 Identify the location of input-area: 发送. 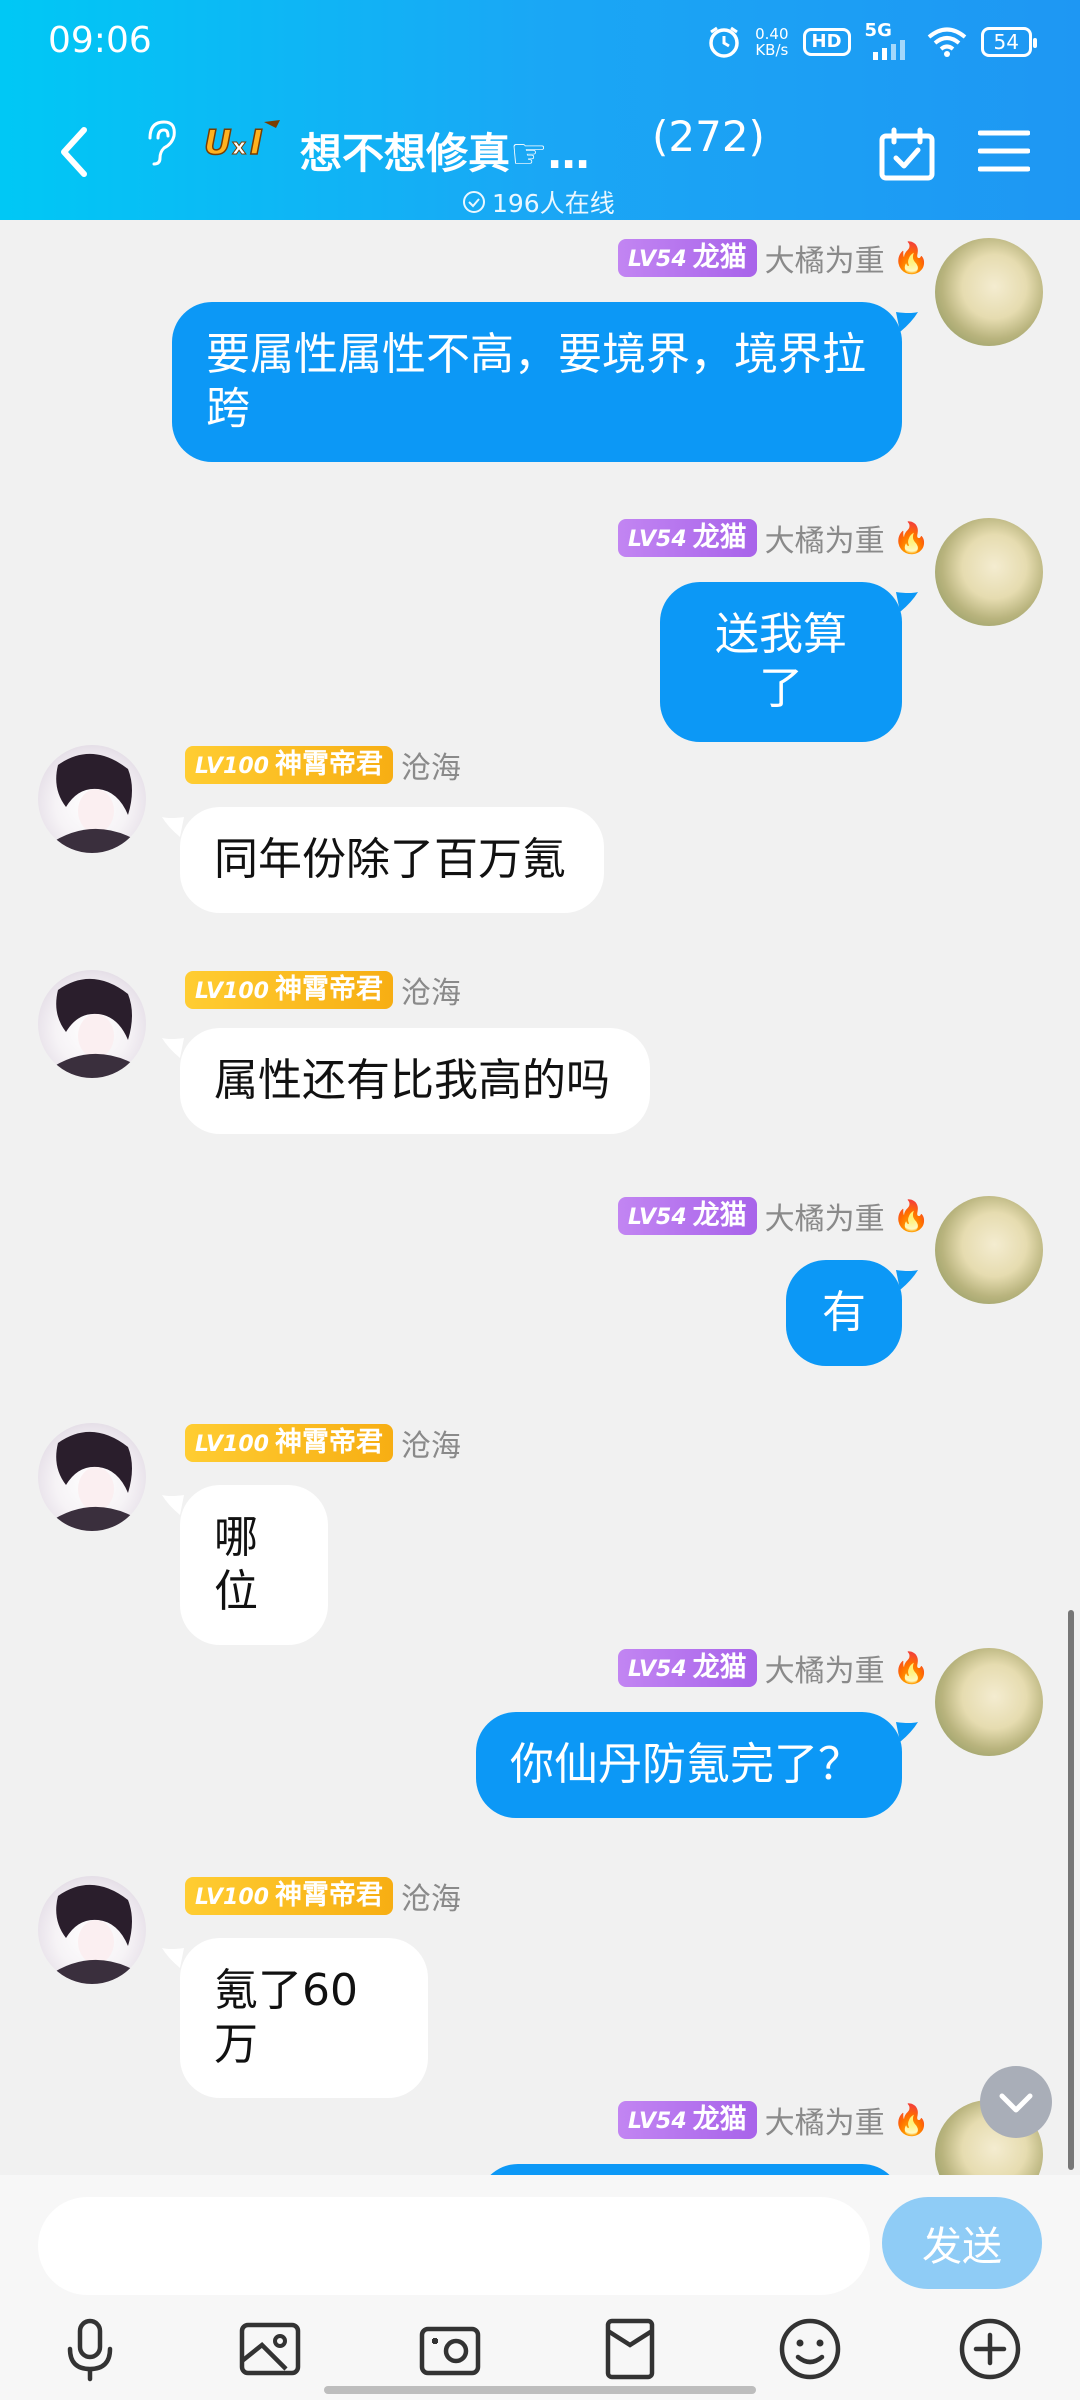
(540, 2287).